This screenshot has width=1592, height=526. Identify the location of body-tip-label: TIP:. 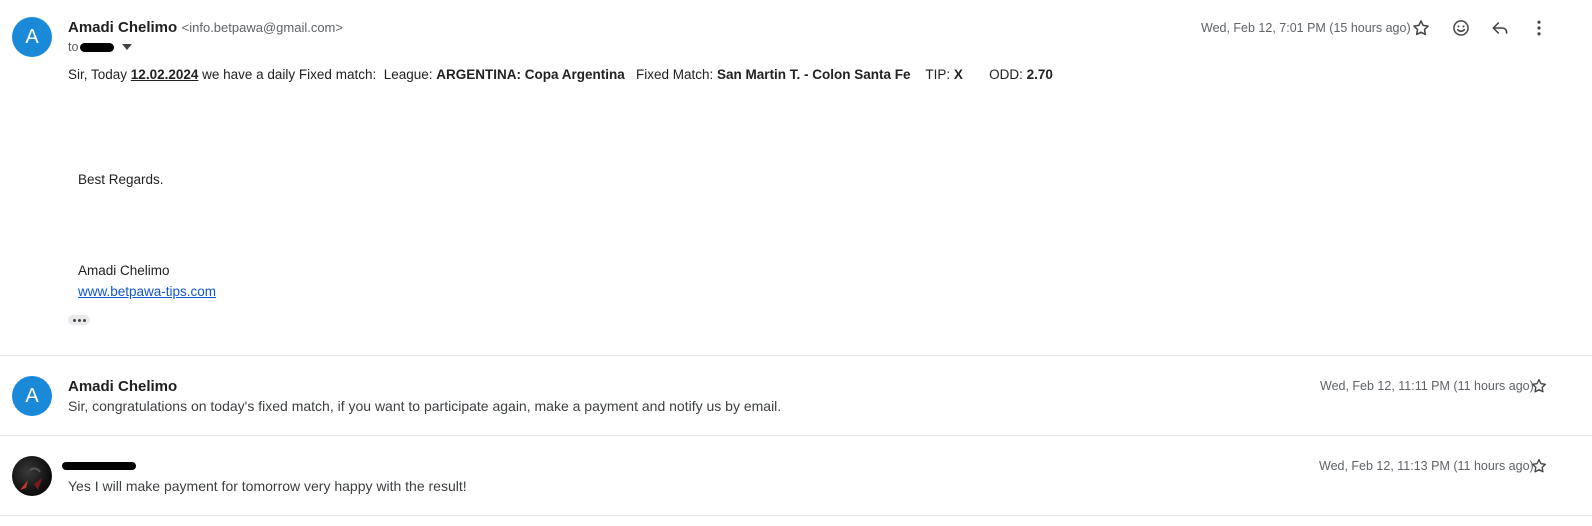
(932, 74).